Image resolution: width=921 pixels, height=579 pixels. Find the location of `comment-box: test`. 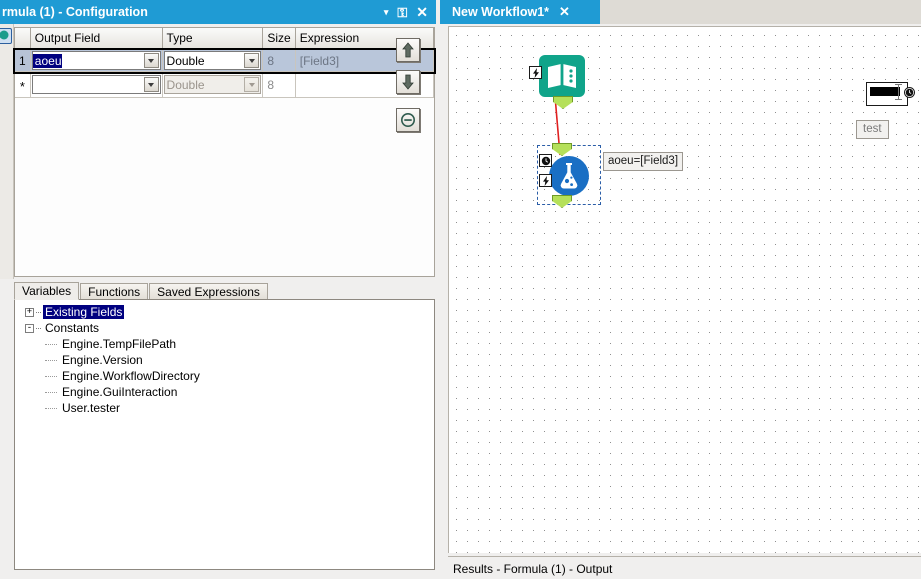

comment-box: test is located at coordinates (872, 129).